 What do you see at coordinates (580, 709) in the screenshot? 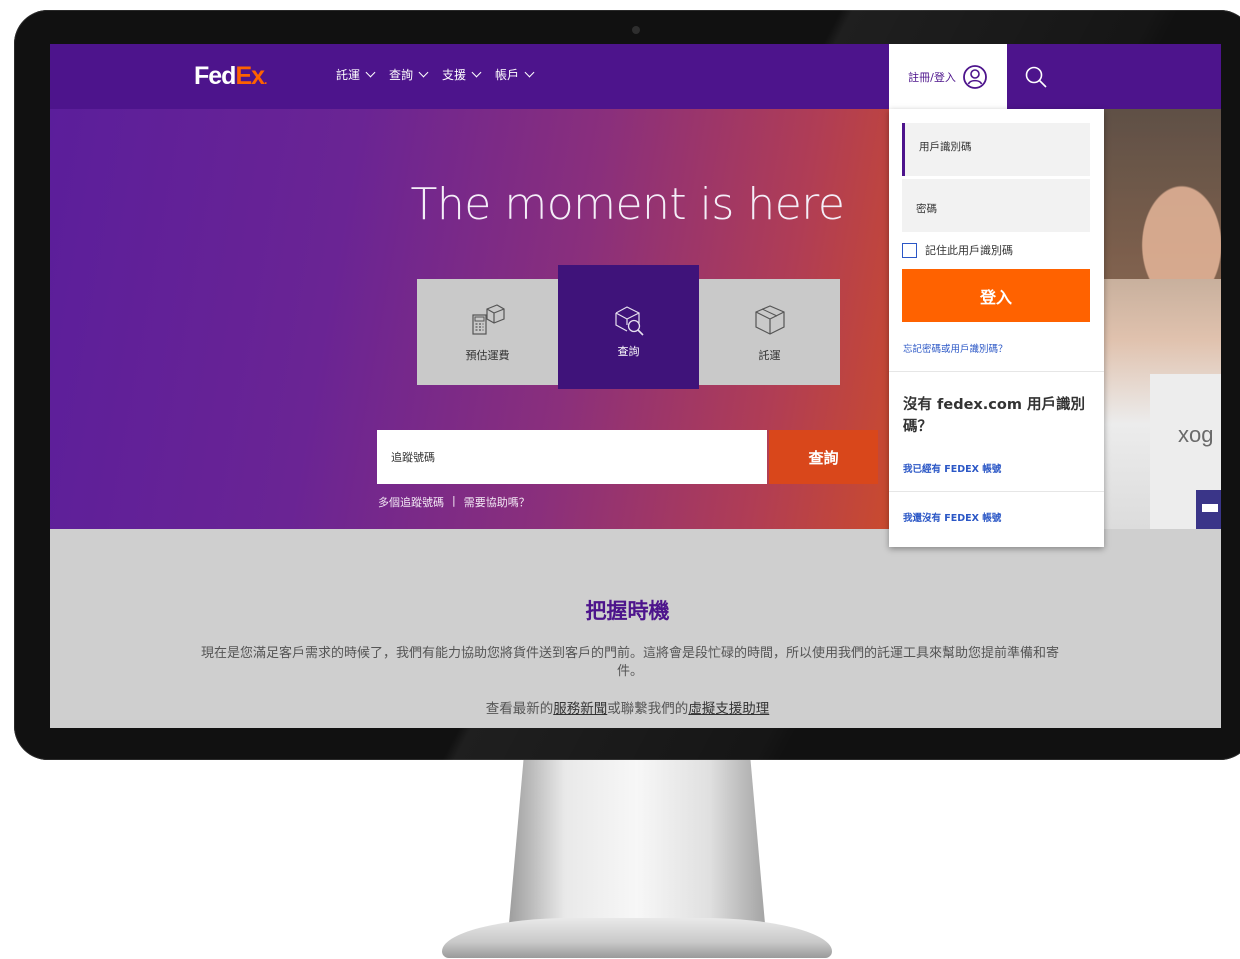
I see `service-news-link: 服務新聞` at bounding box center [580, 709].